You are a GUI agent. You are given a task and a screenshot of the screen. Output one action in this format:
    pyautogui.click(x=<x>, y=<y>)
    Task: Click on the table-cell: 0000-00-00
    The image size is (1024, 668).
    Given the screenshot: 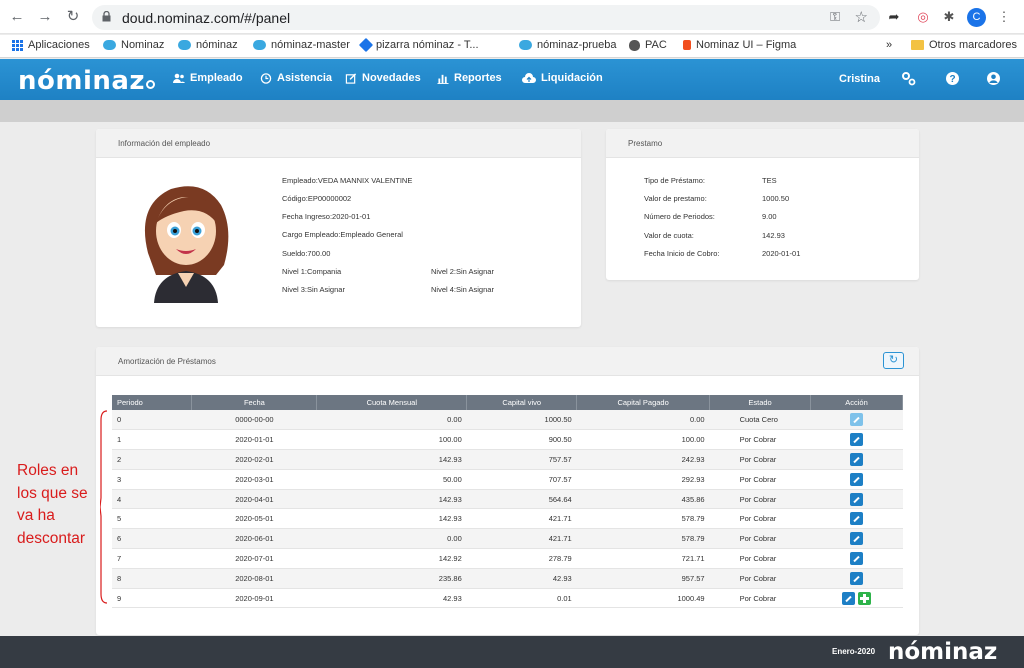 What is the action you would take?
    pyautogui.click(x=254, y=420)
    